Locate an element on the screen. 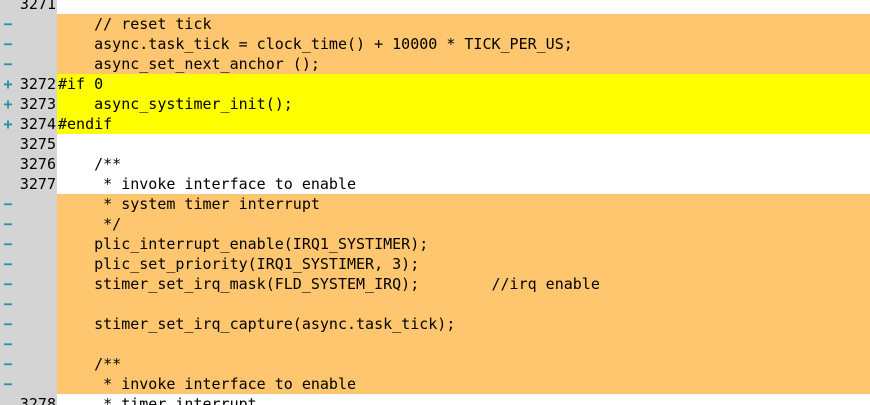  diff-line-context: 3275 is located at coordinates (435, 144).